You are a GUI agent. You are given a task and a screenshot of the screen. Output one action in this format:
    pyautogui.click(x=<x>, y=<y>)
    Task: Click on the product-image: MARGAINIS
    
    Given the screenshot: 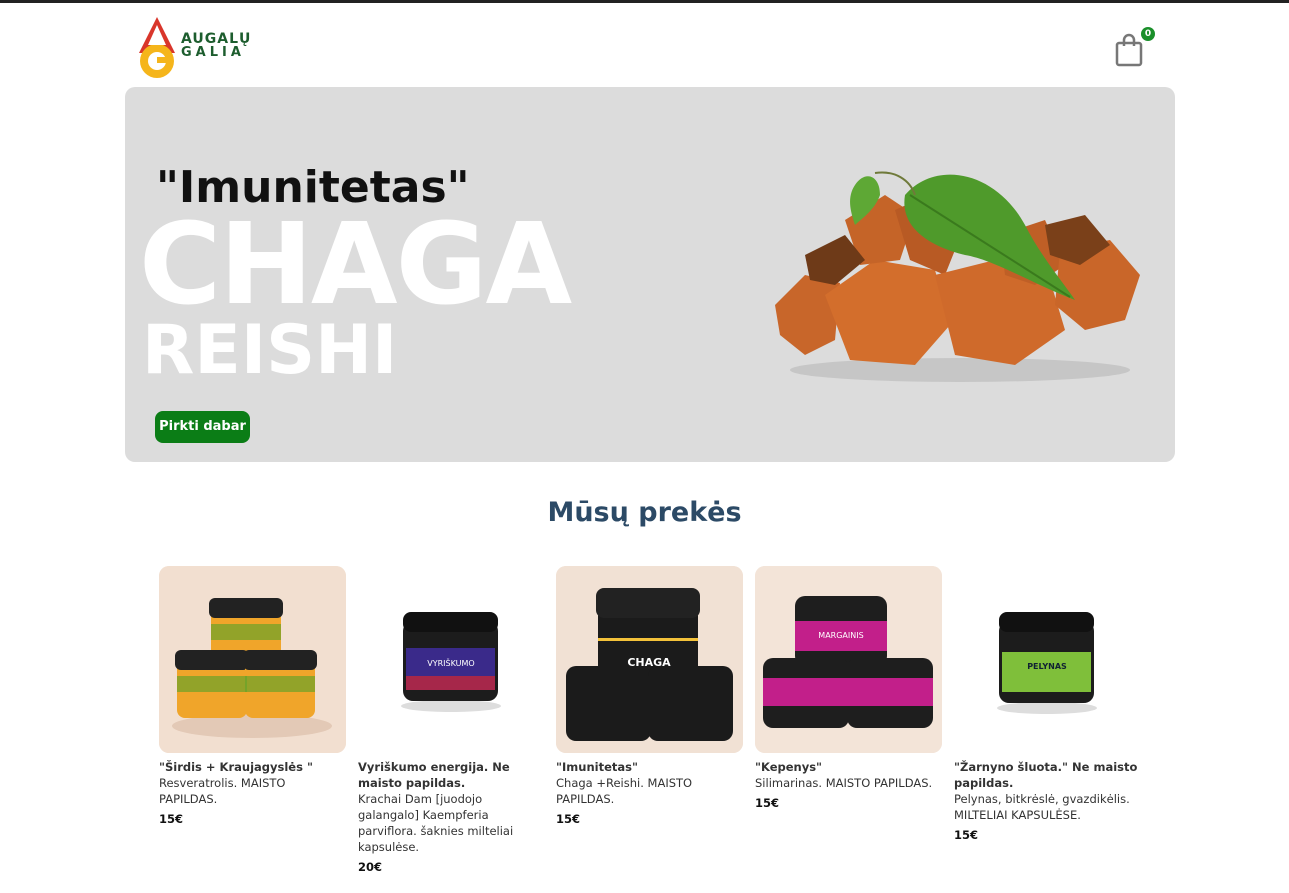 What is the action you would take?
    pyautogui.click(x=848, y=659)
    